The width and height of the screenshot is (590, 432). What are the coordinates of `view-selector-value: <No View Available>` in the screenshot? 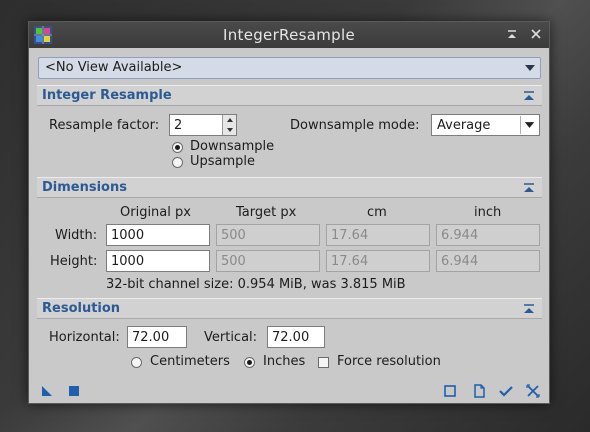 It's located at (114, 67).